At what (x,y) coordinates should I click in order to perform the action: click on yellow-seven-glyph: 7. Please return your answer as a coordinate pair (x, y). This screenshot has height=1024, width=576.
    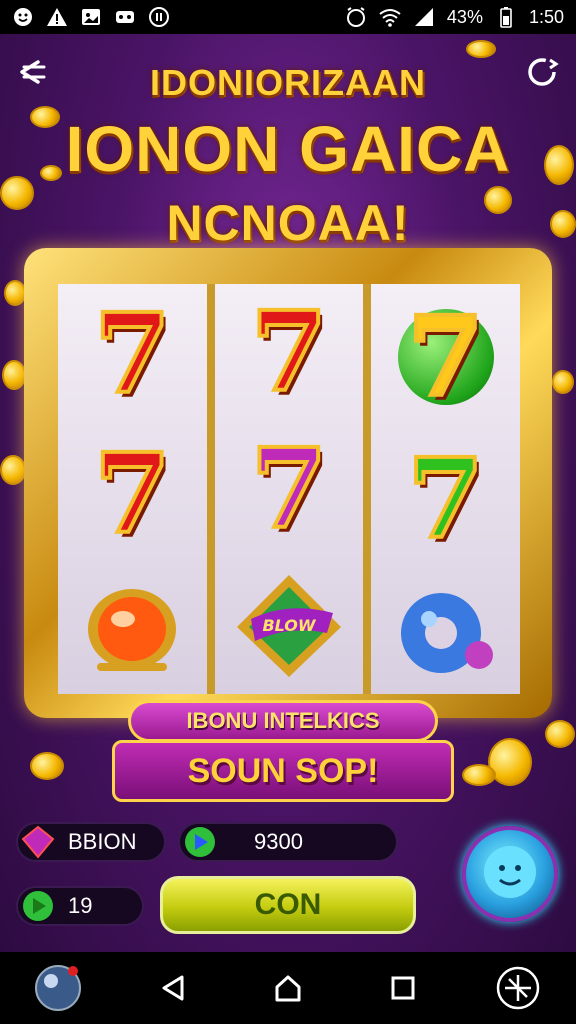
    Looking at the image, I should click on (445, 357).